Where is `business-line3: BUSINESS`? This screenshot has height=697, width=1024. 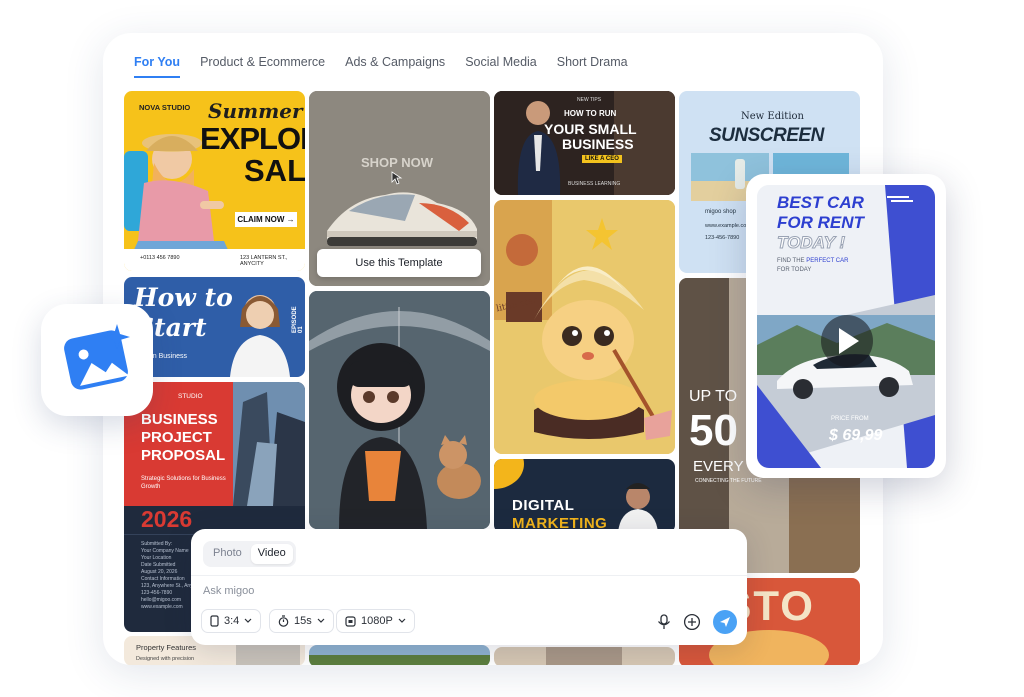
business-line3: BUSINESS is located at coordinates (598, 144).